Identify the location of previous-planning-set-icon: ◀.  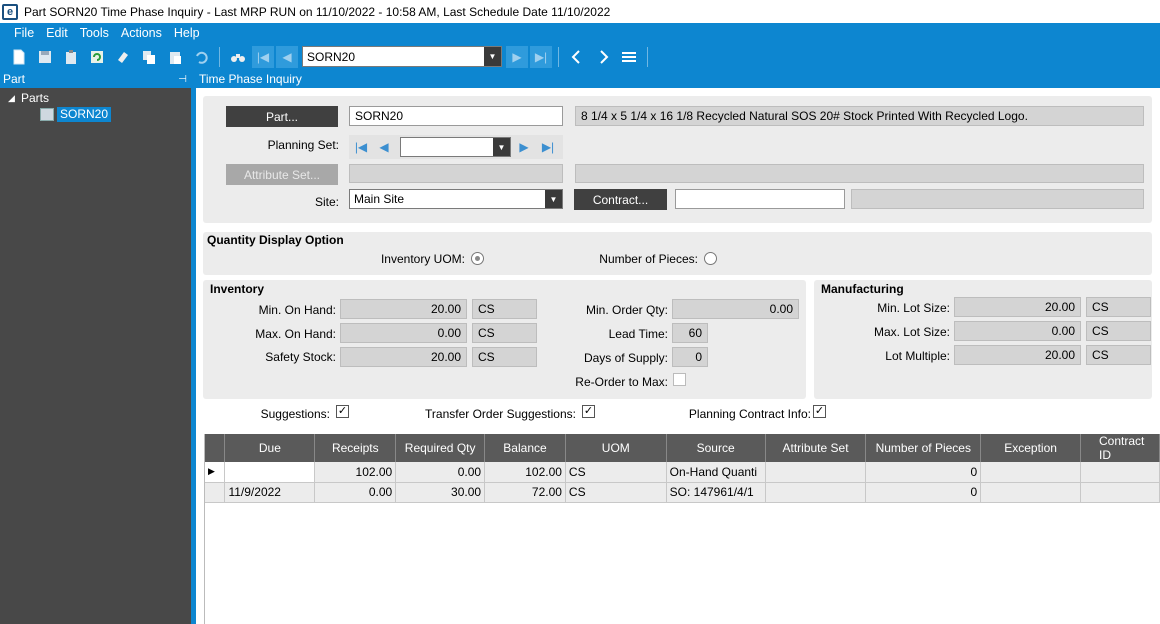
(384, 147).